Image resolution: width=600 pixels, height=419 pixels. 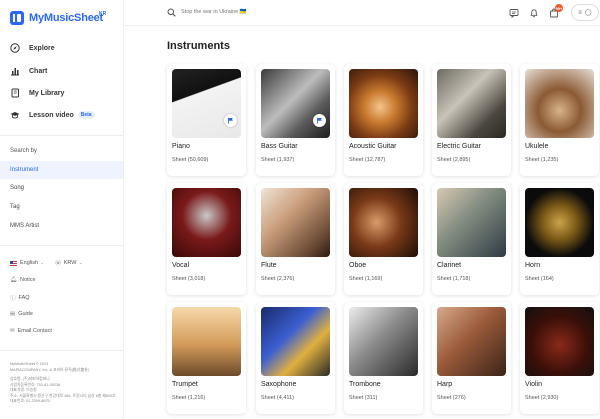 I want to click on instrument-name: Harp, so click(x=445, y=384).